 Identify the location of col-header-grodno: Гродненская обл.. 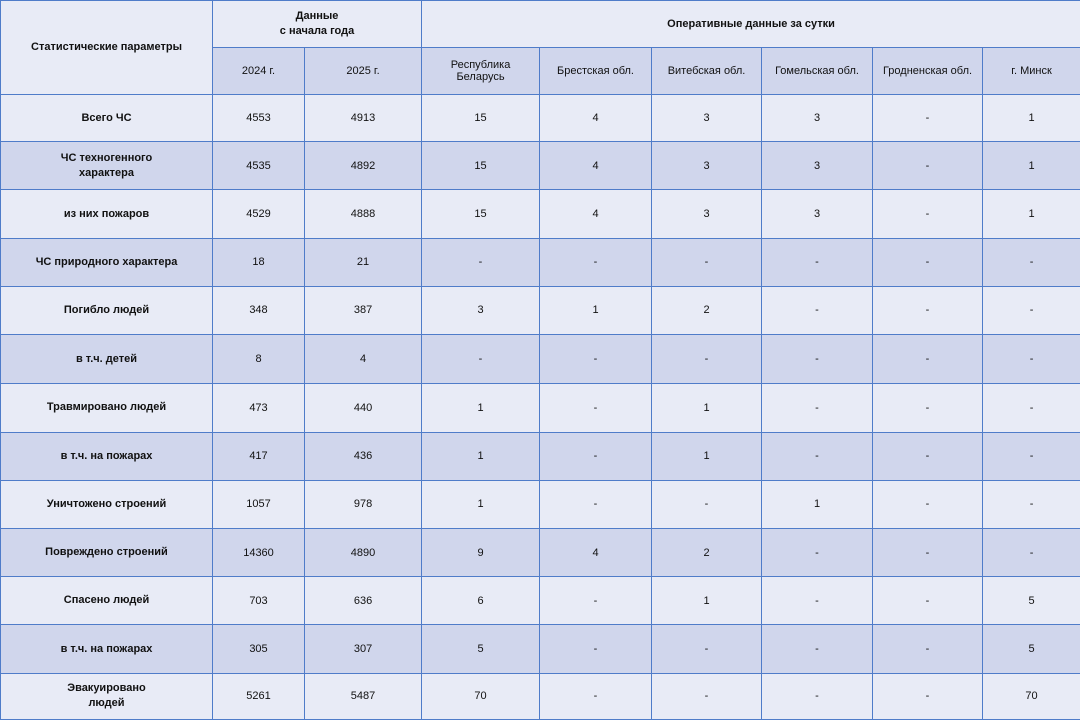
(928, 71).